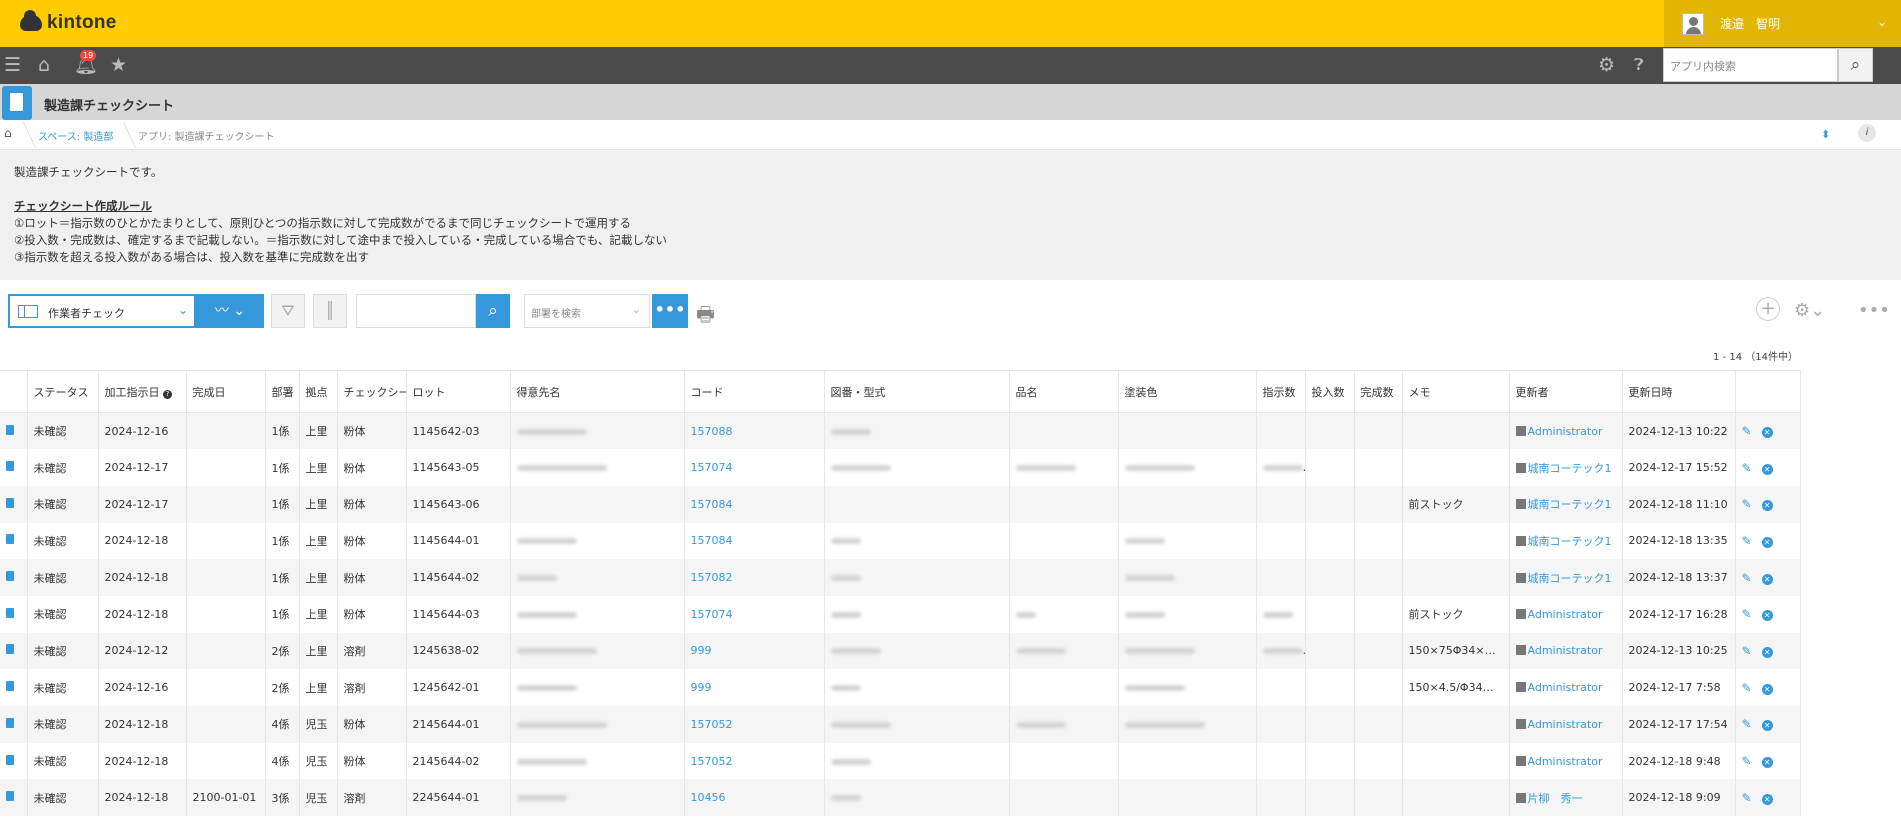  What do you see at coordinates (44, 65) in the screenshot?
I see `home-icon: ⌂` at bounding box center [44, 65].